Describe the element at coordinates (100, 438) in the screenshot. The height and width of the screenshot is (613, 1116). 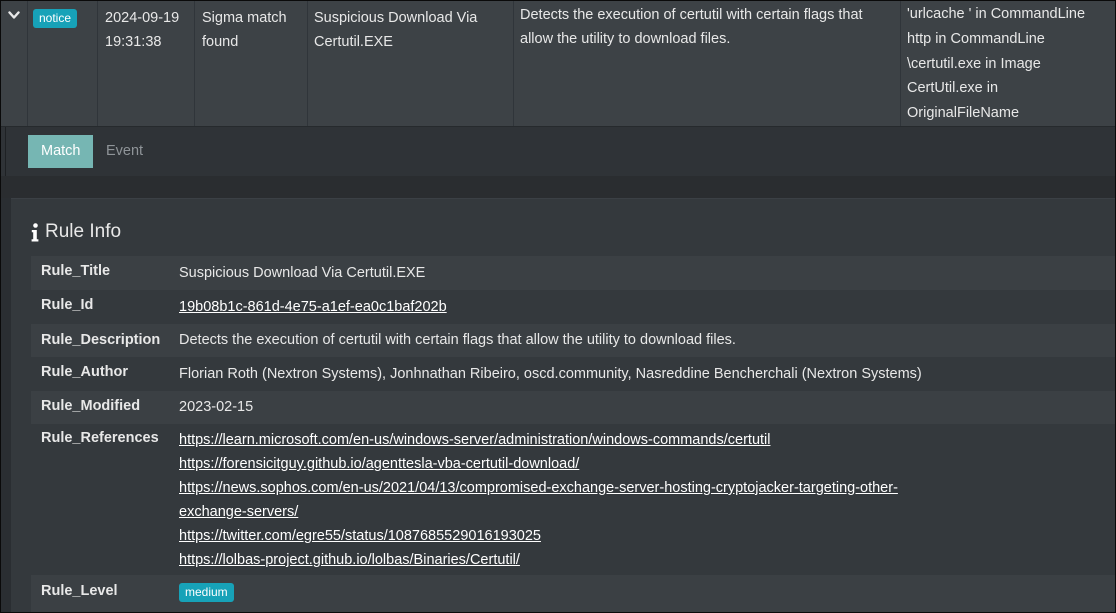
I see `rule-references-key: Rule_References` at that location.